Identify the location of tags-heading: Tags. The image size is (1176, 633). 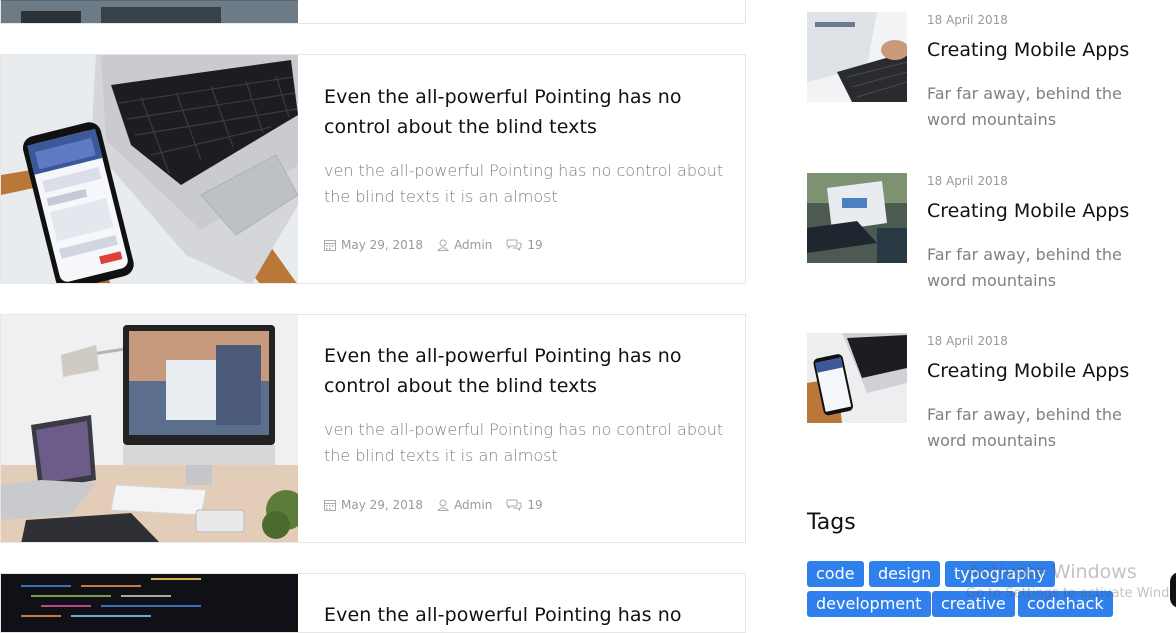
(831, 522).